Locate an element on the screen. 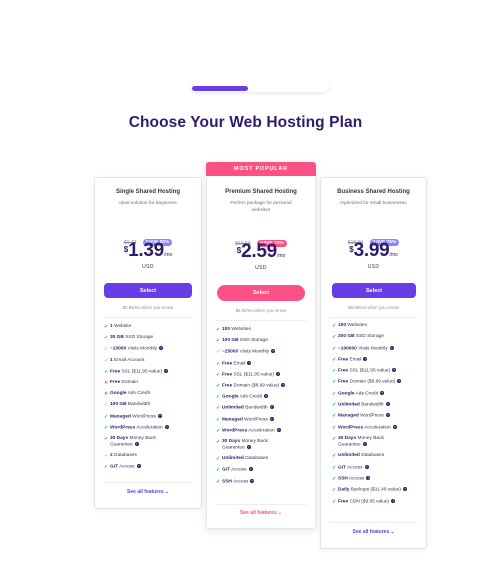  feature-item: ✓ ~10000 Visits Monthly? is located at coordinates (136, 351).